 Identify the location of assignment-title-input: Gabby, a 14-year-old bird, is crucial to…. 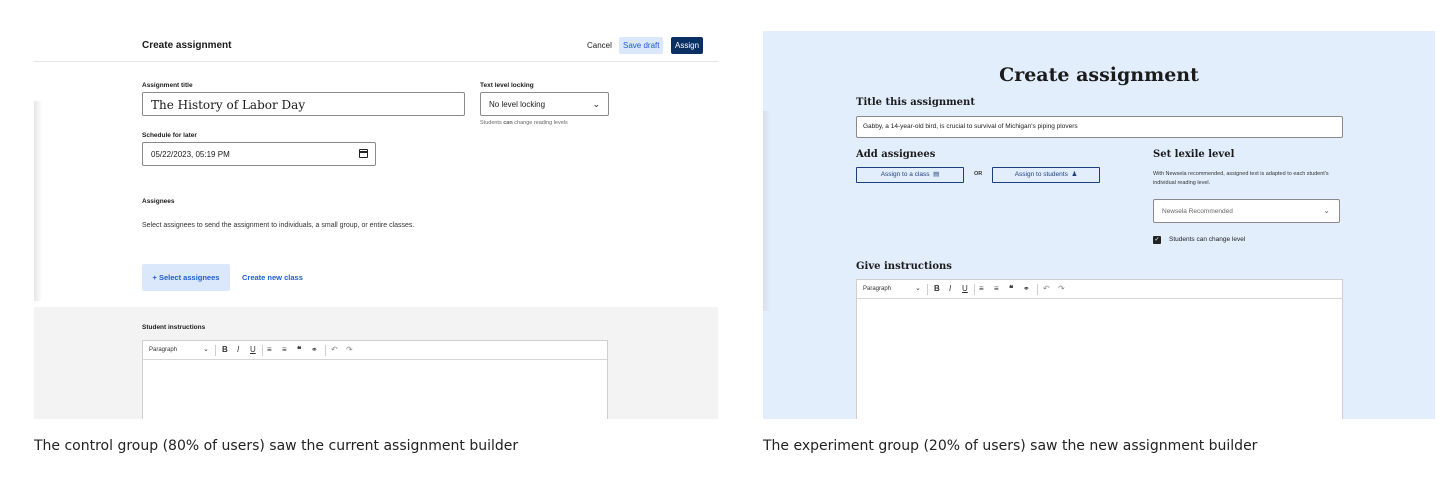
(1099, 127).